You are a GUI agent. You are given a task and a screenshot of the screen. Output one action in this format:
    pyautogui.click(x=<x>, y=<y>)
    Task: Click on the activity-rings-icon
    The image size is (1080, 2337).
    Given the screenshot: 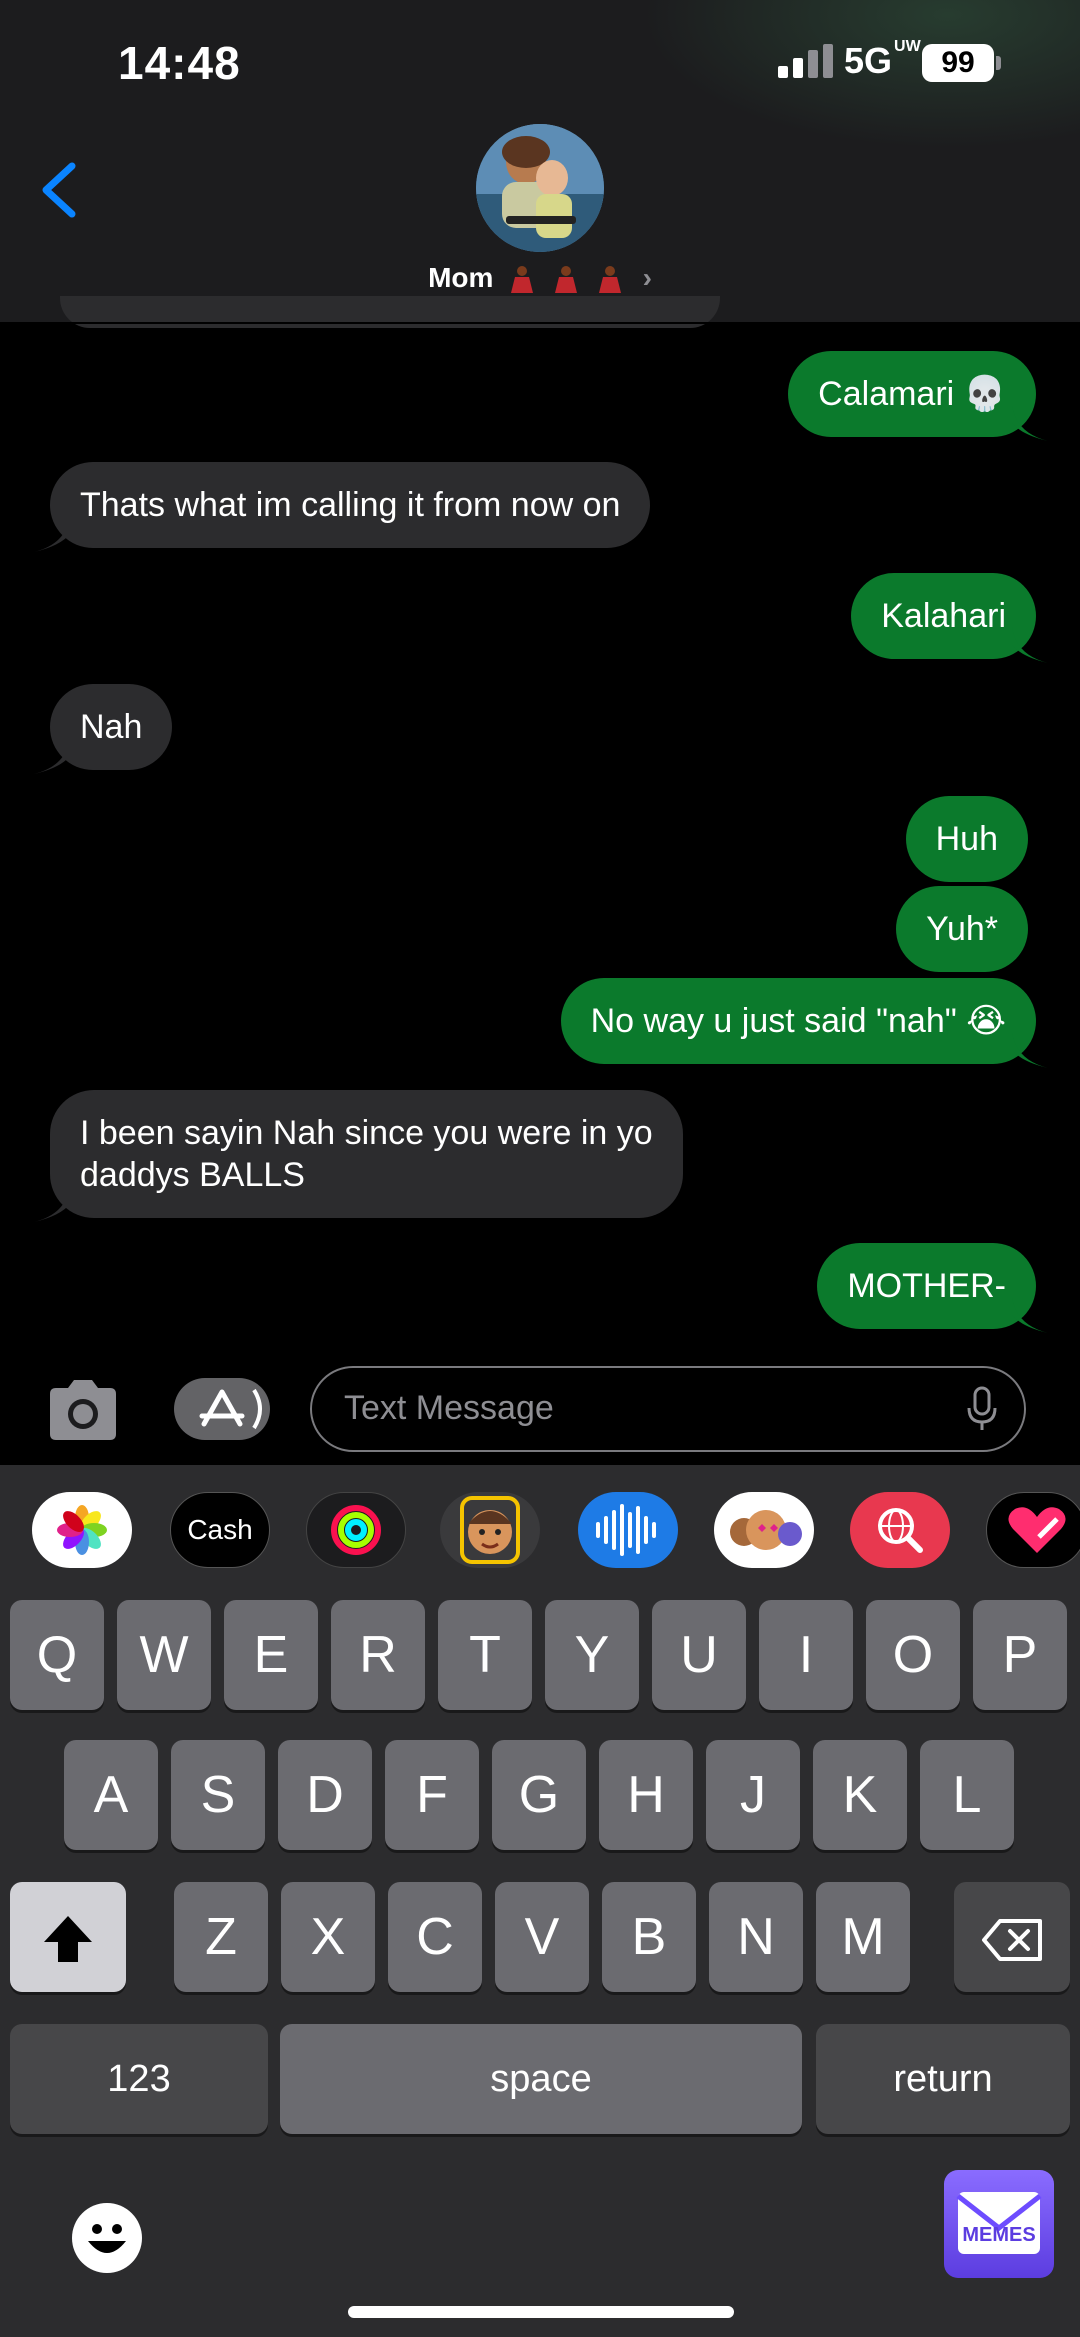 What is the action you would take?
    pyautogui.click(x=356, y=1530)
    